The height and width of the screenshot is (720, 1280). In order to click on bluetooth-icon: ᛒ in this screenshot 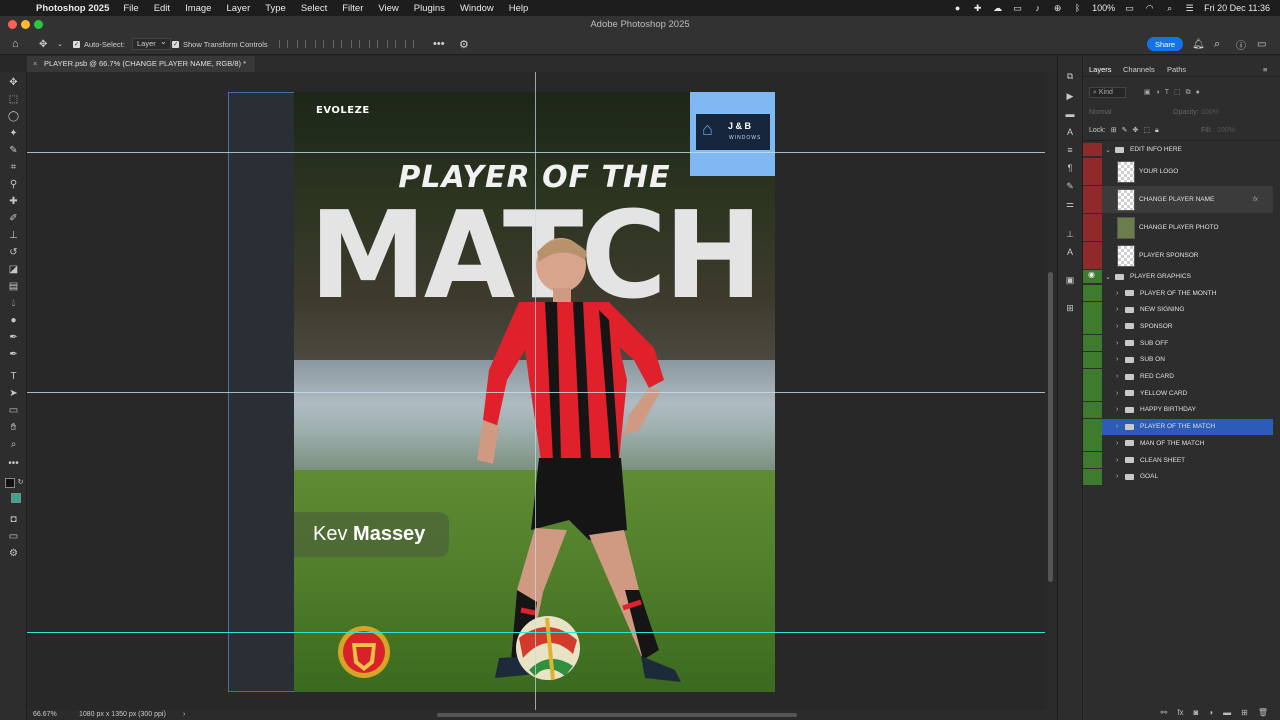, I will do `click(1077, 8)`.